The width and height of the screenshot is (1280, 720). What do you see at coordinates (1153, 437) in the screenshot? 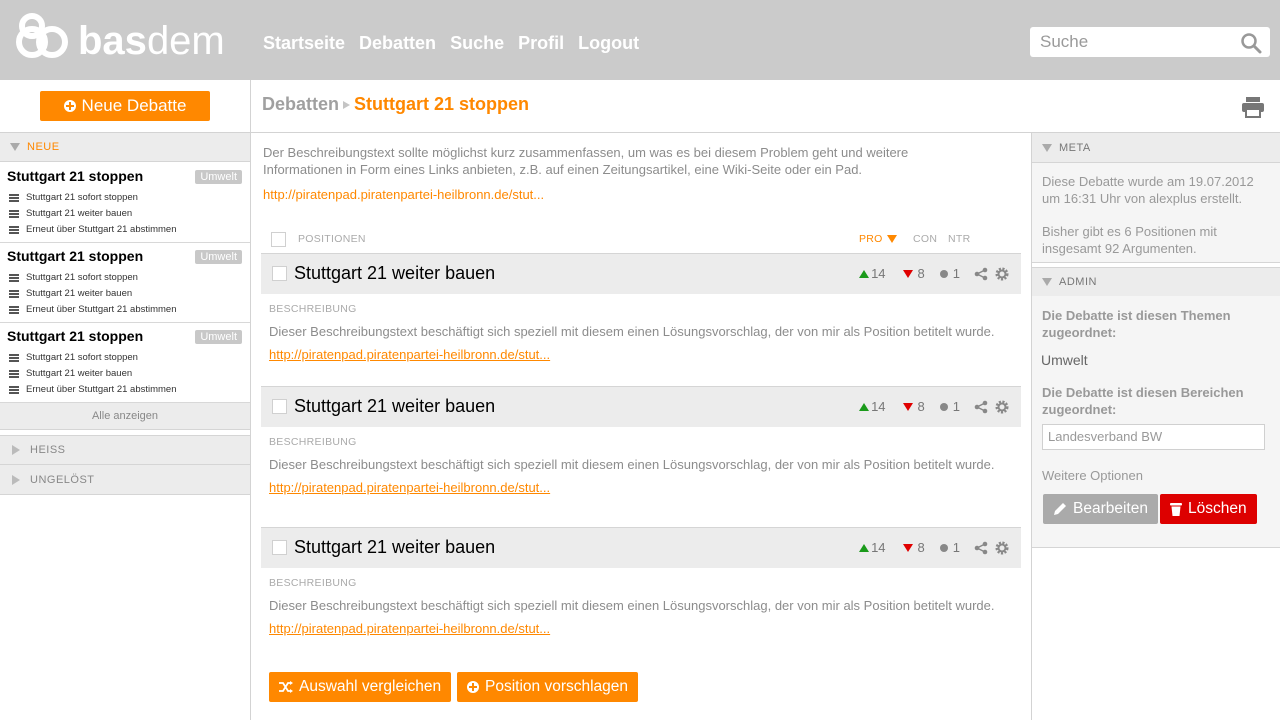
I see `area-field: Landesverband BW` at bounding box center [1153, 437].